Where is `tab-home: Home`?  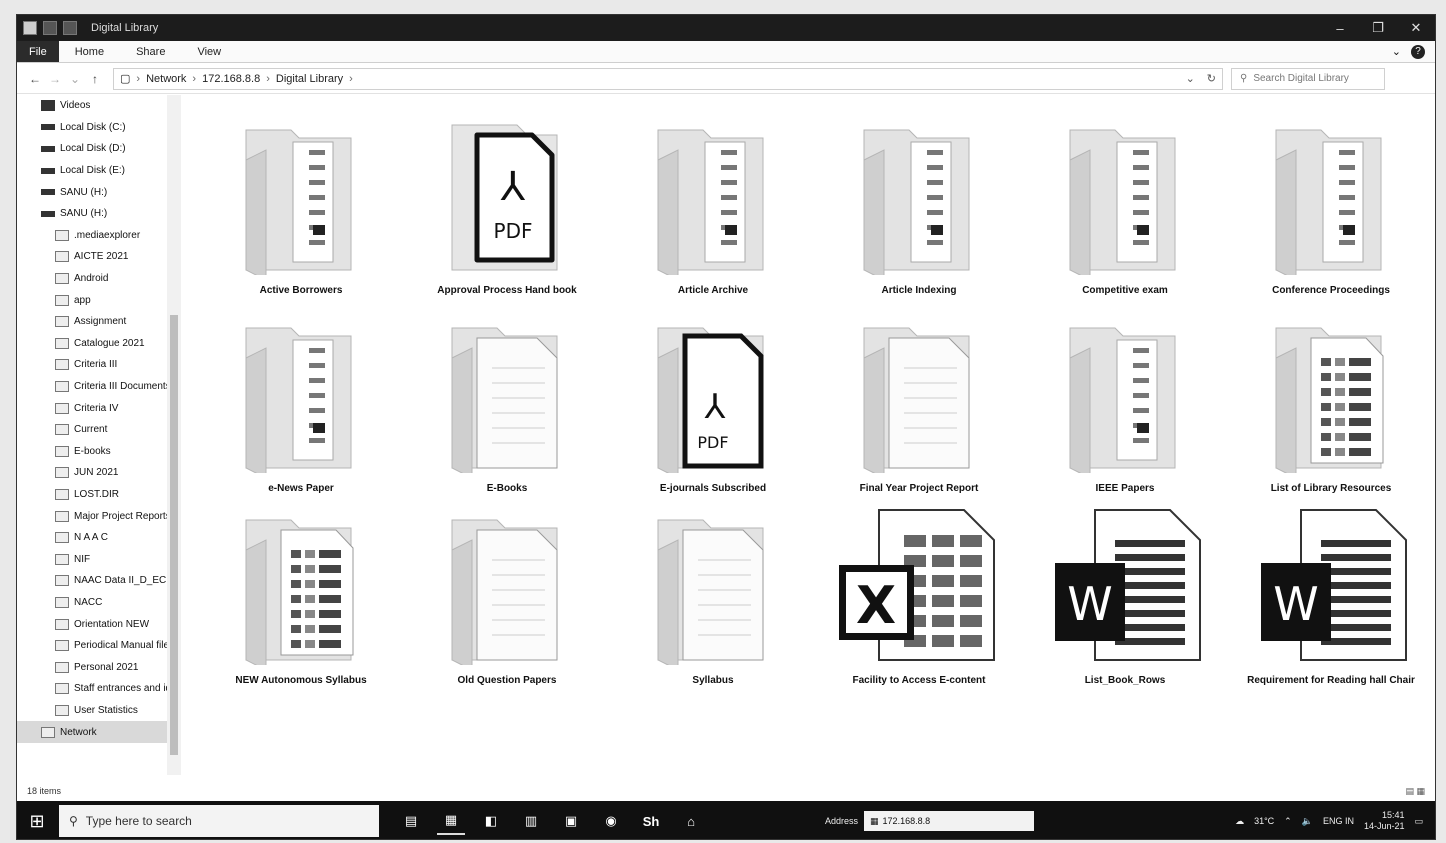
tab-home: Home is located at coordinates (89, 51).